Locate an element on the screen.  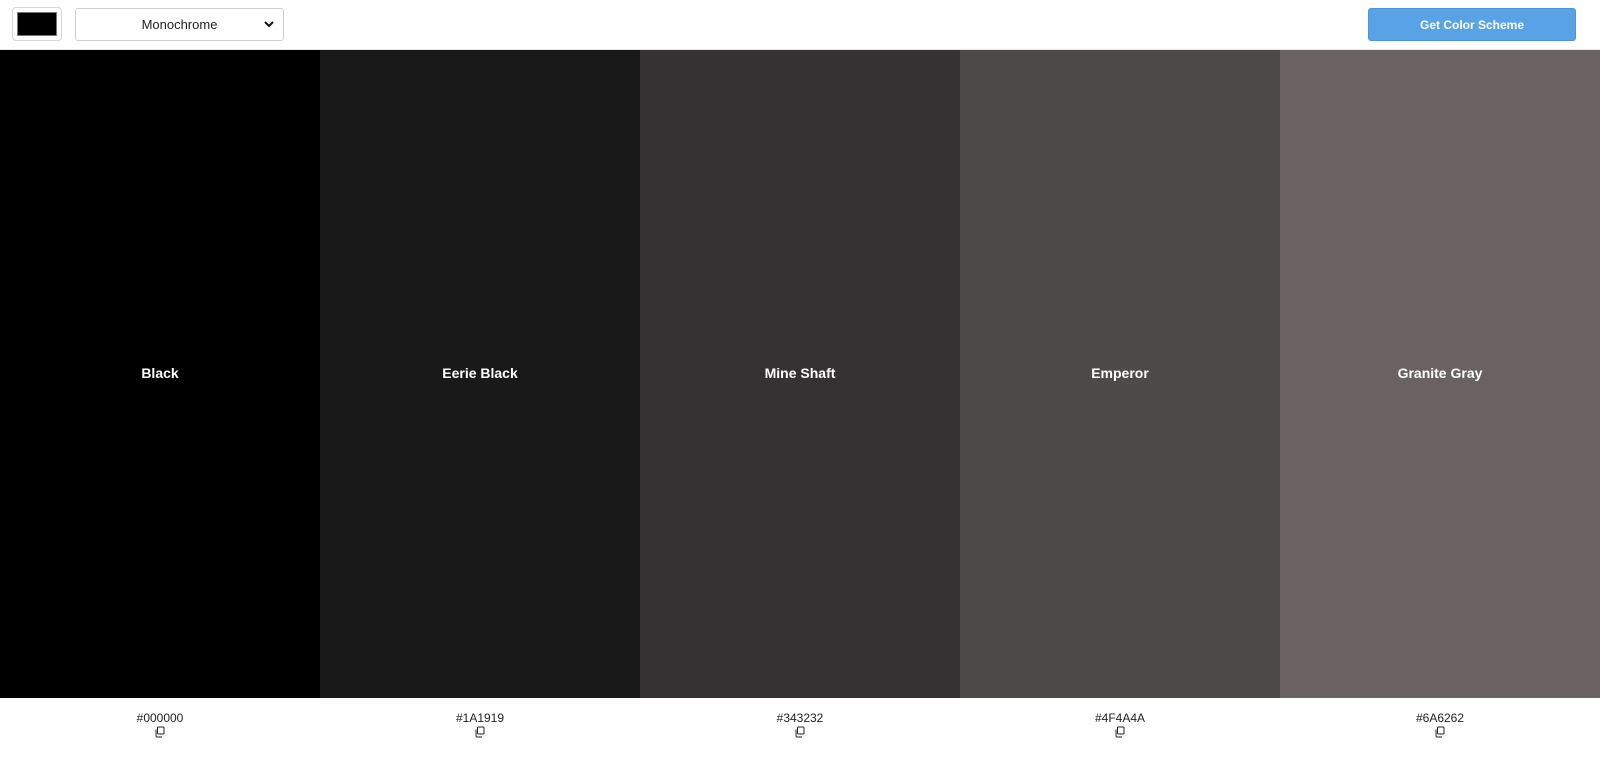
scheme-mode-label: Monochrome is located at coordinates (179, 24).